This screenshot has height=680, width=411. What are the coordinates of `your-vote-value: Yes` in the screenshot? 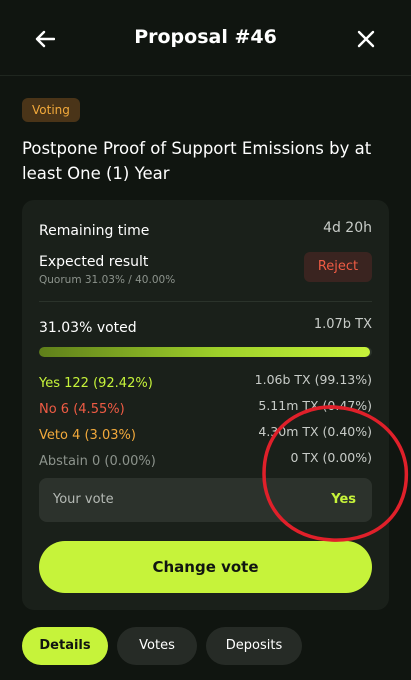 It's located at (343, 499).